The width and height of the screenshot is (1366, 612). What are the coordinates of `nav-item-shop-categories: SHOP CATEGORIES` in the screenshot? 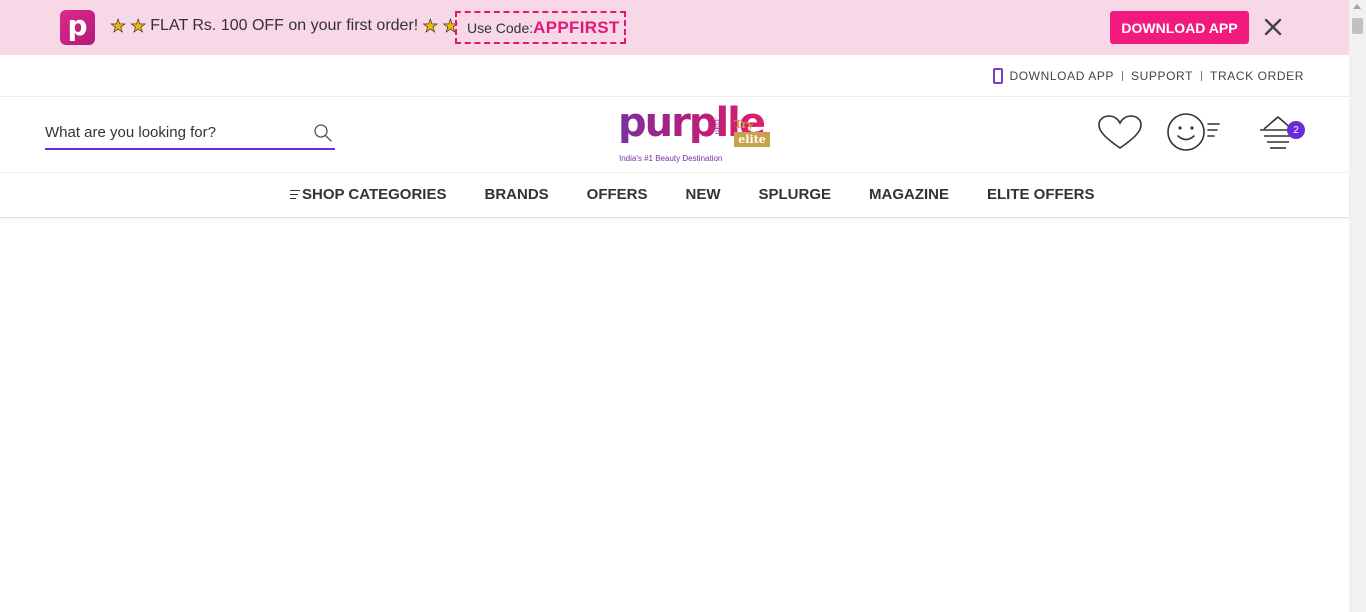 It's located at (368, 194).